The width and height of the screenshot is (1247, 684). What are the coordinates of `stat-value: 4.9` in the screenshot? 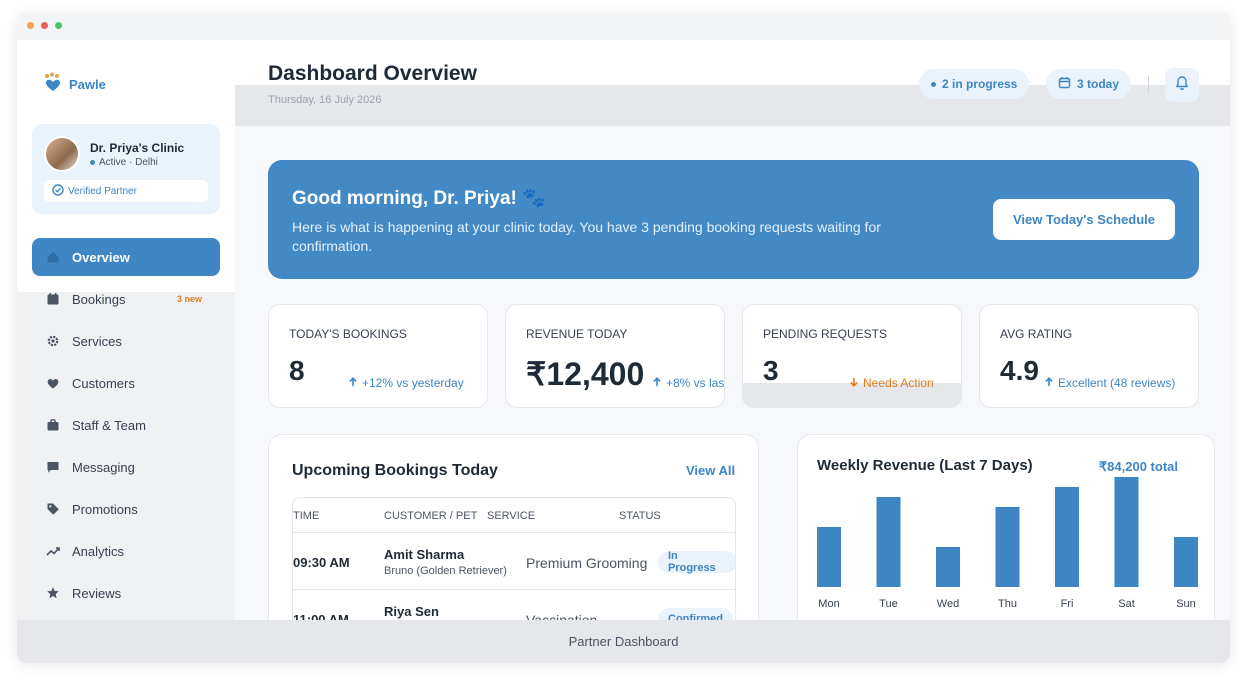 It's located at (1019, 370).